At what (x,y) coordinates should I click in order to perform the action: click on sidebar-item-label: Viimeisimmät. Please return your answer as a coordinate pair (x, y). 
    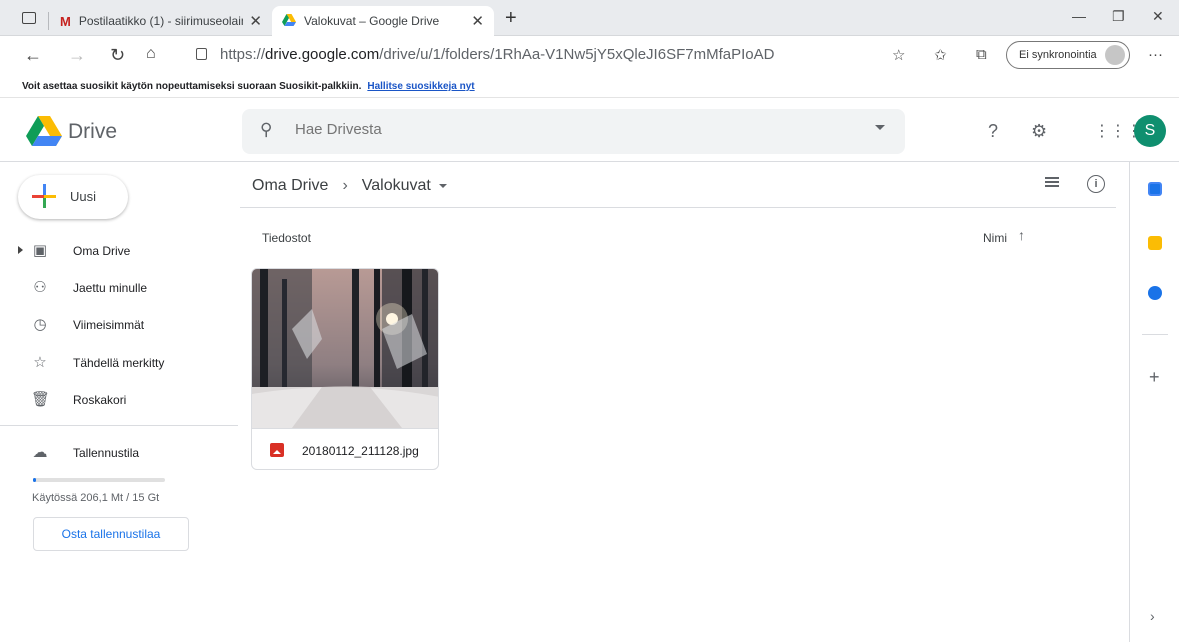
    Looking at the image, I should click on (109, 325).